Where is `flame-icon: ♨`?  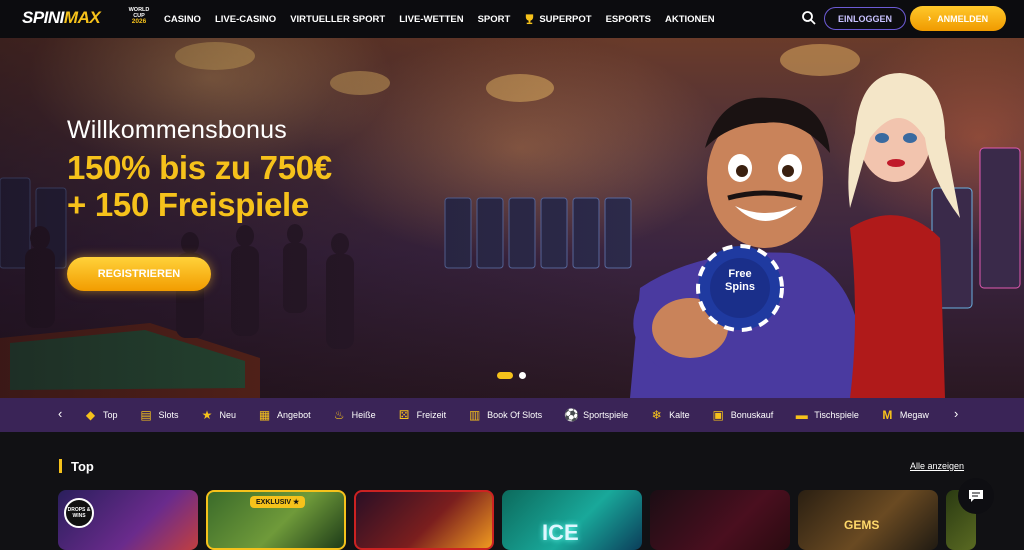
flame-icon: ♨ is located at coordinates (339, 414).